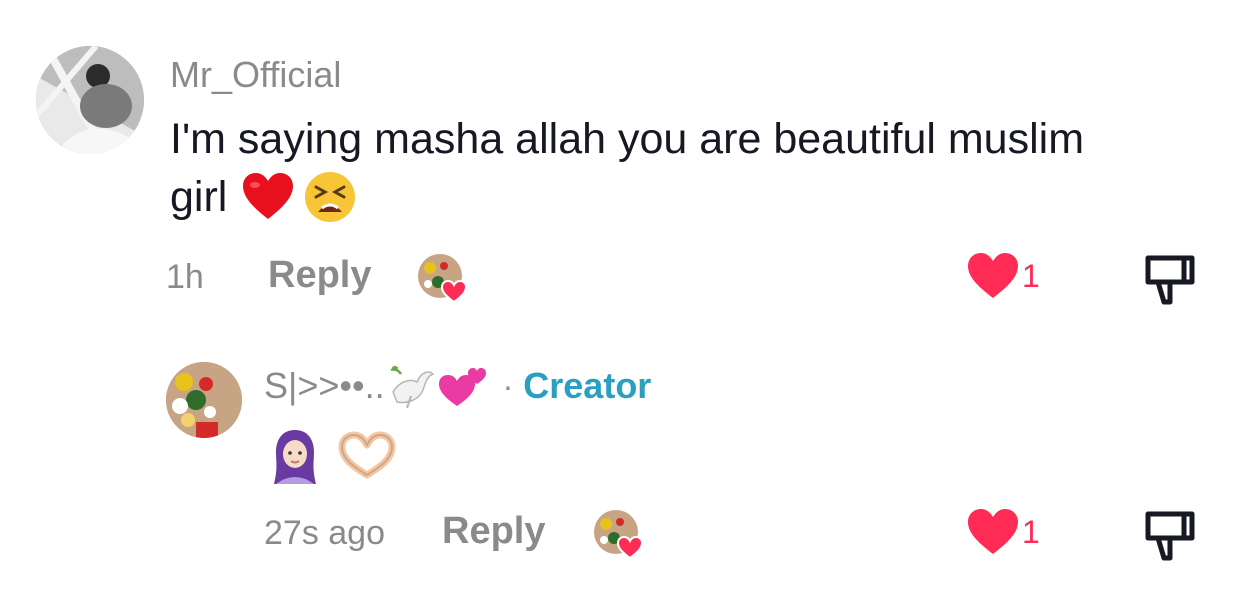  What do you see at coordinates (255, 75) in the screenshot?
I see `commenter-username: Mr_Official` at bounding box center [255, 75].